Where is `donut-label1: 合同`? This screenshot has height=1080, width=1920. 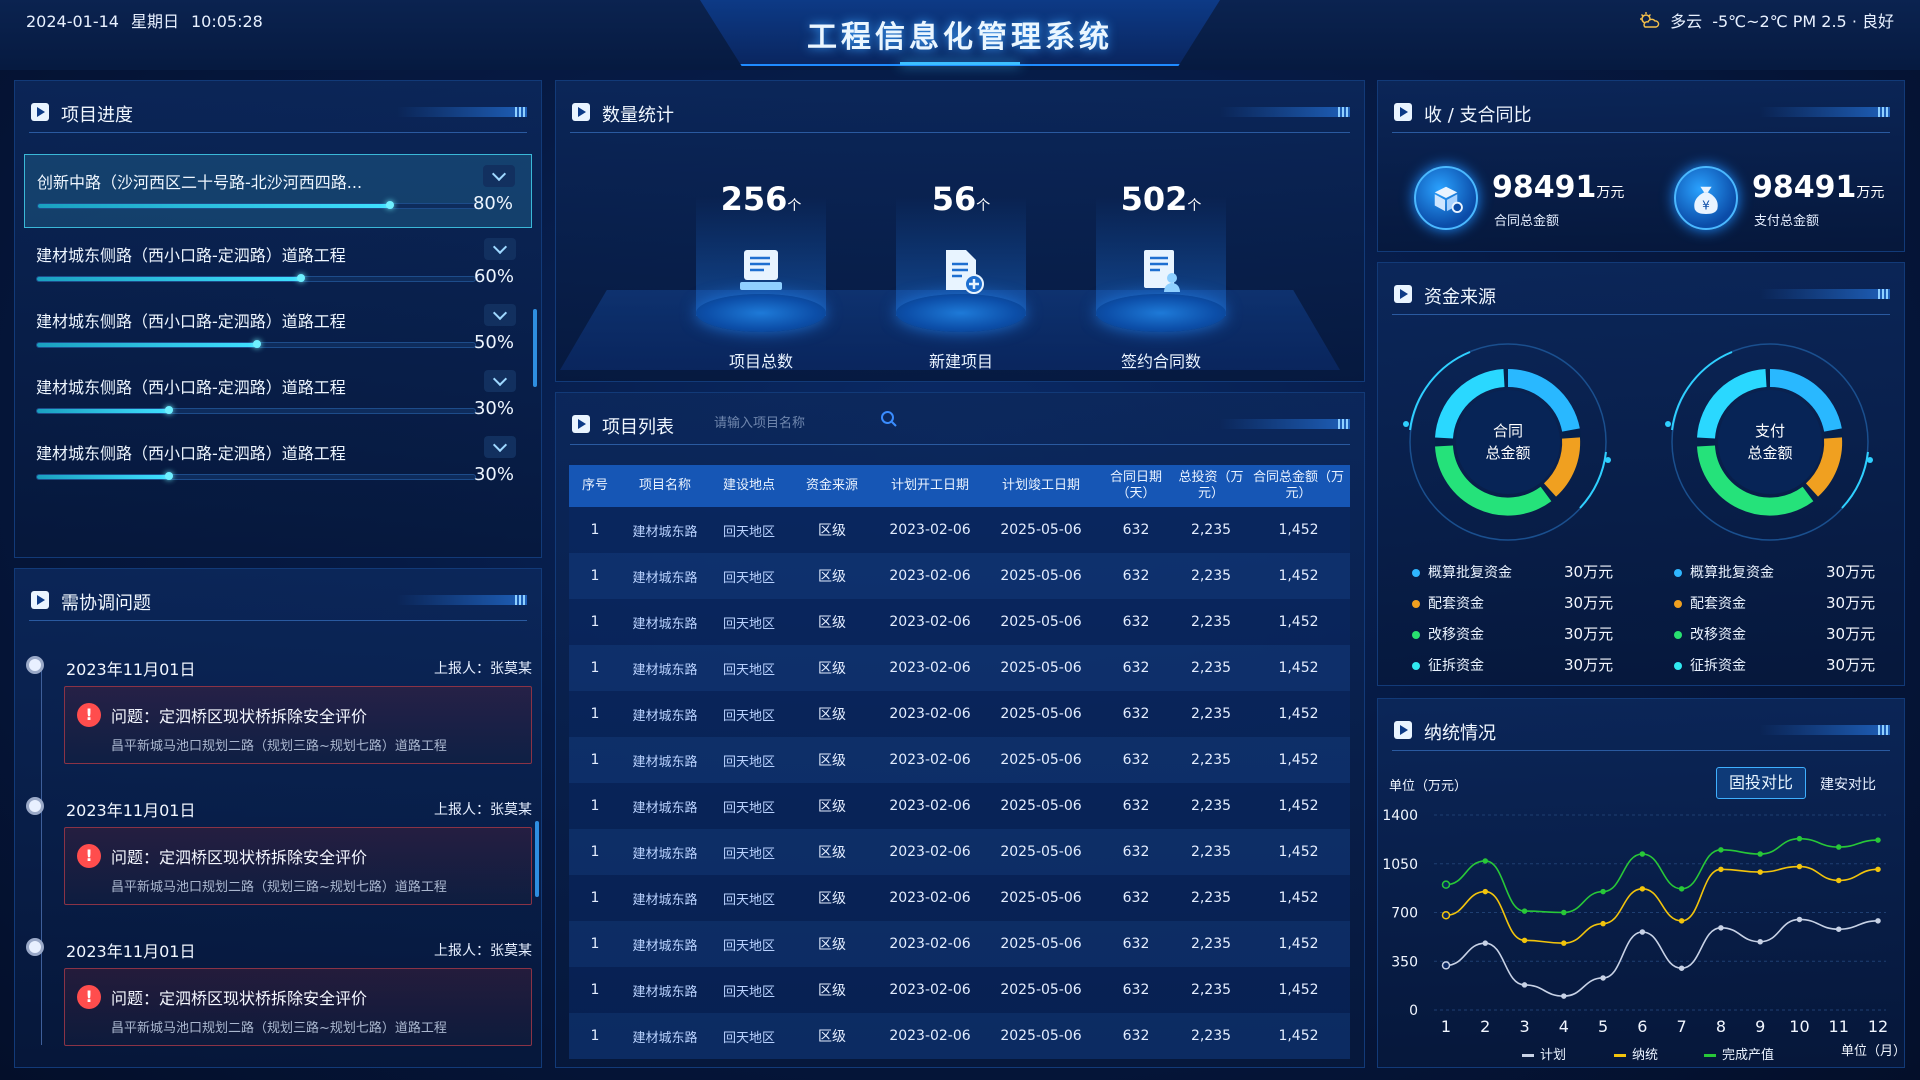 donut-label1: 合同 is located at coordinates (1508, 431).